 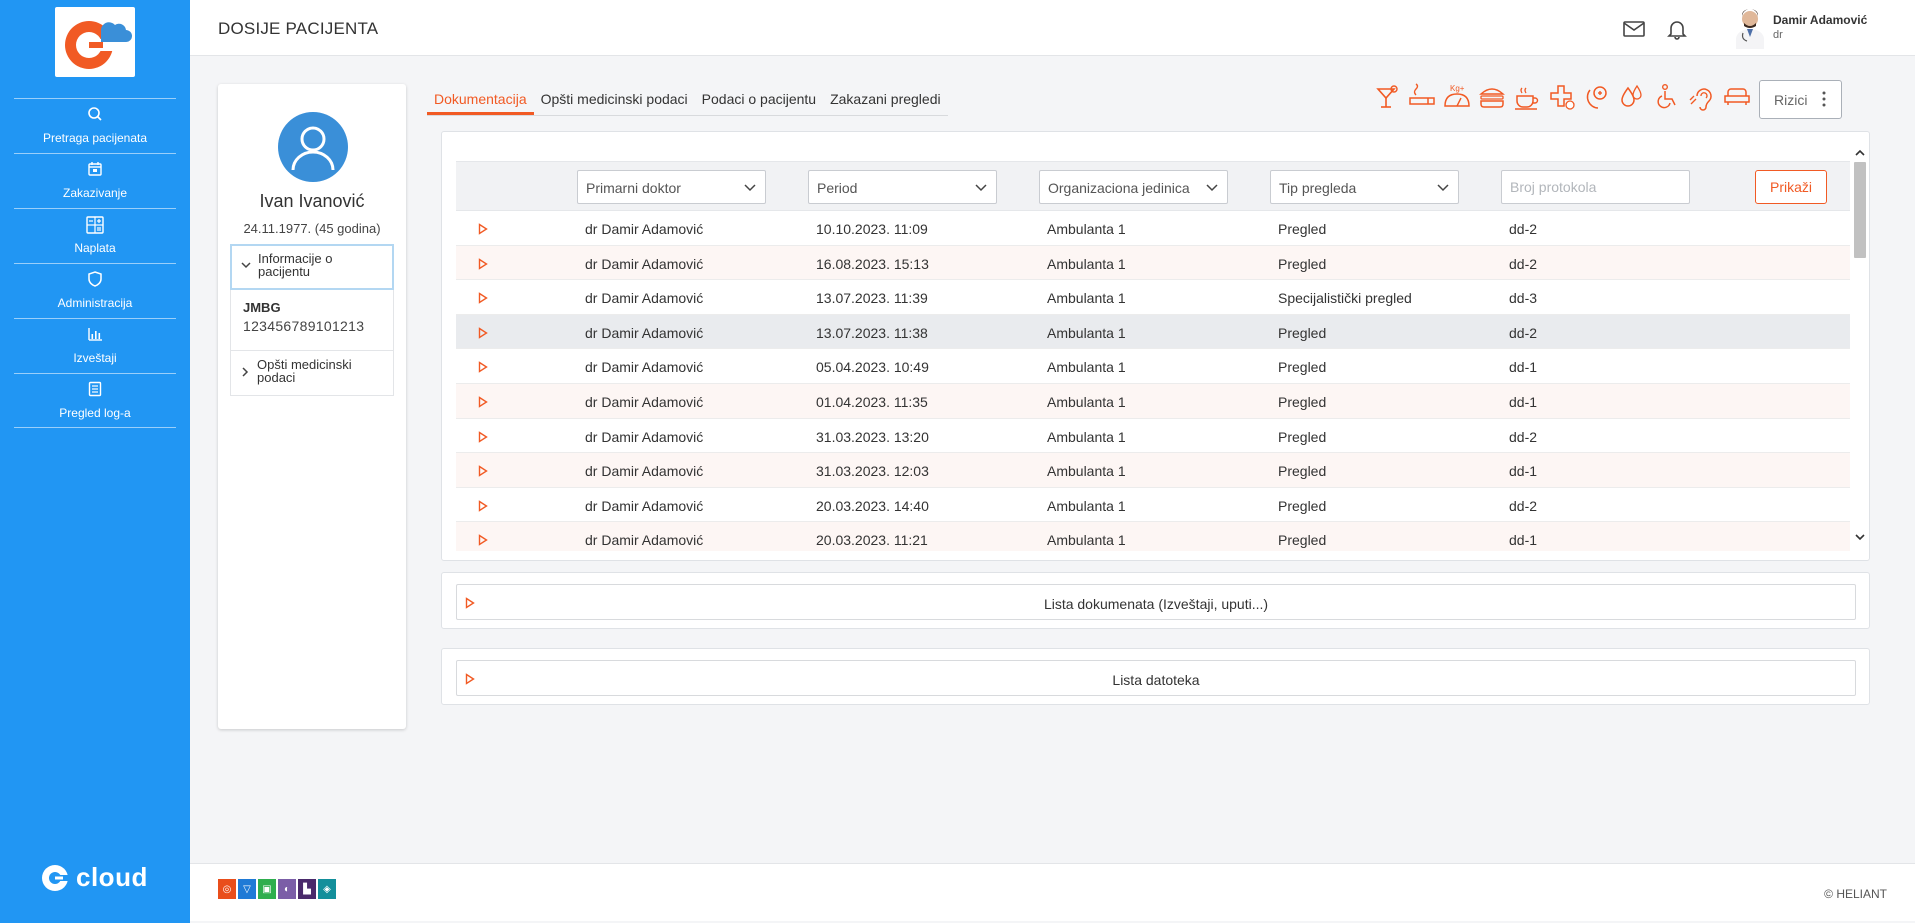 I want to click on coffee-icon, so click(x=1527, y=97).